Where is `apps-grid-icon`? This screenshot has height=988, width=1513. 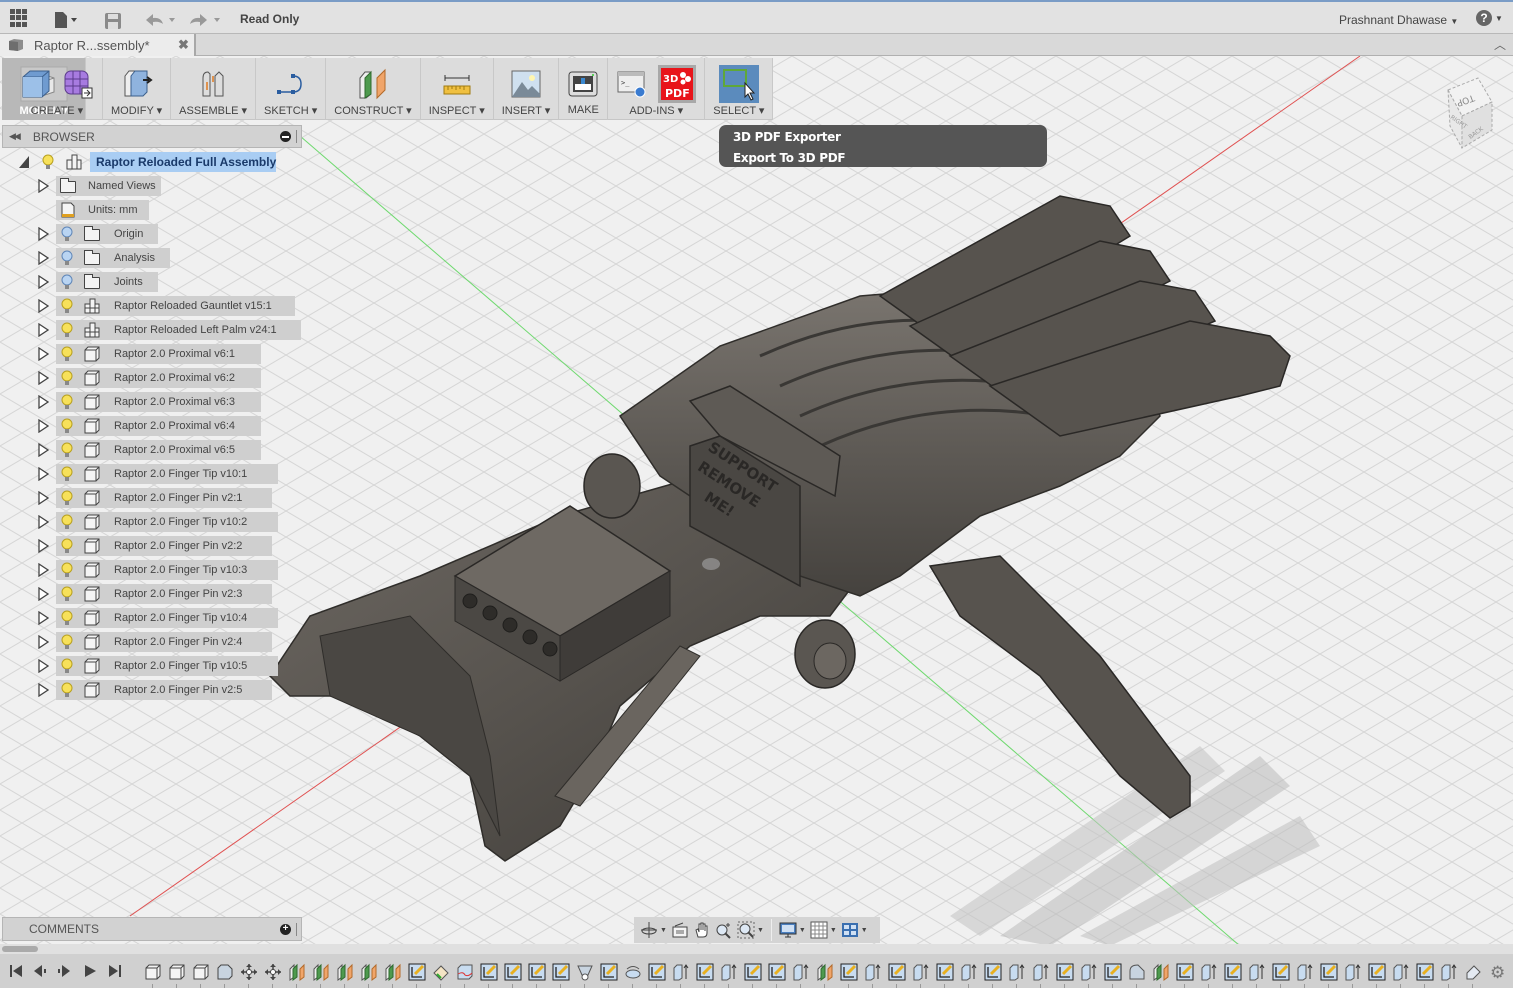 apps-grid-icon is located at coordinates (19, 18).